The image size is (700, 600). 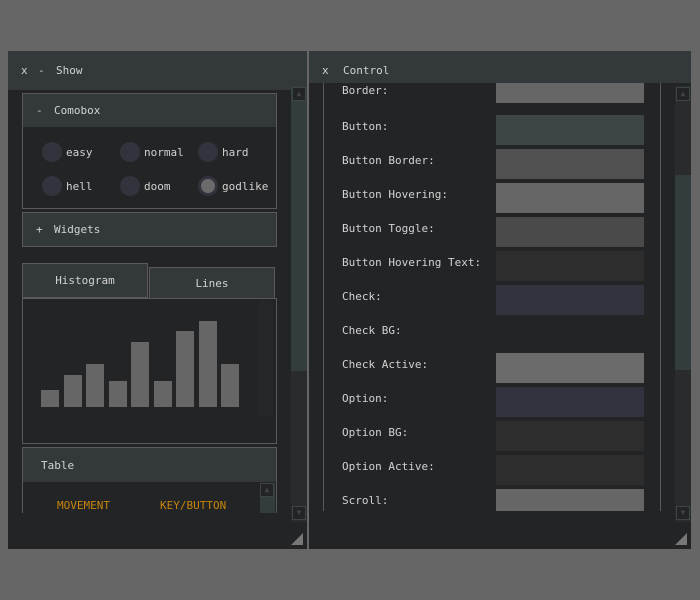 What do you see at coordinates (267, 498) in the screenshot?
I see `table-scrollbar: ▲` at bounding box center [267, 498].